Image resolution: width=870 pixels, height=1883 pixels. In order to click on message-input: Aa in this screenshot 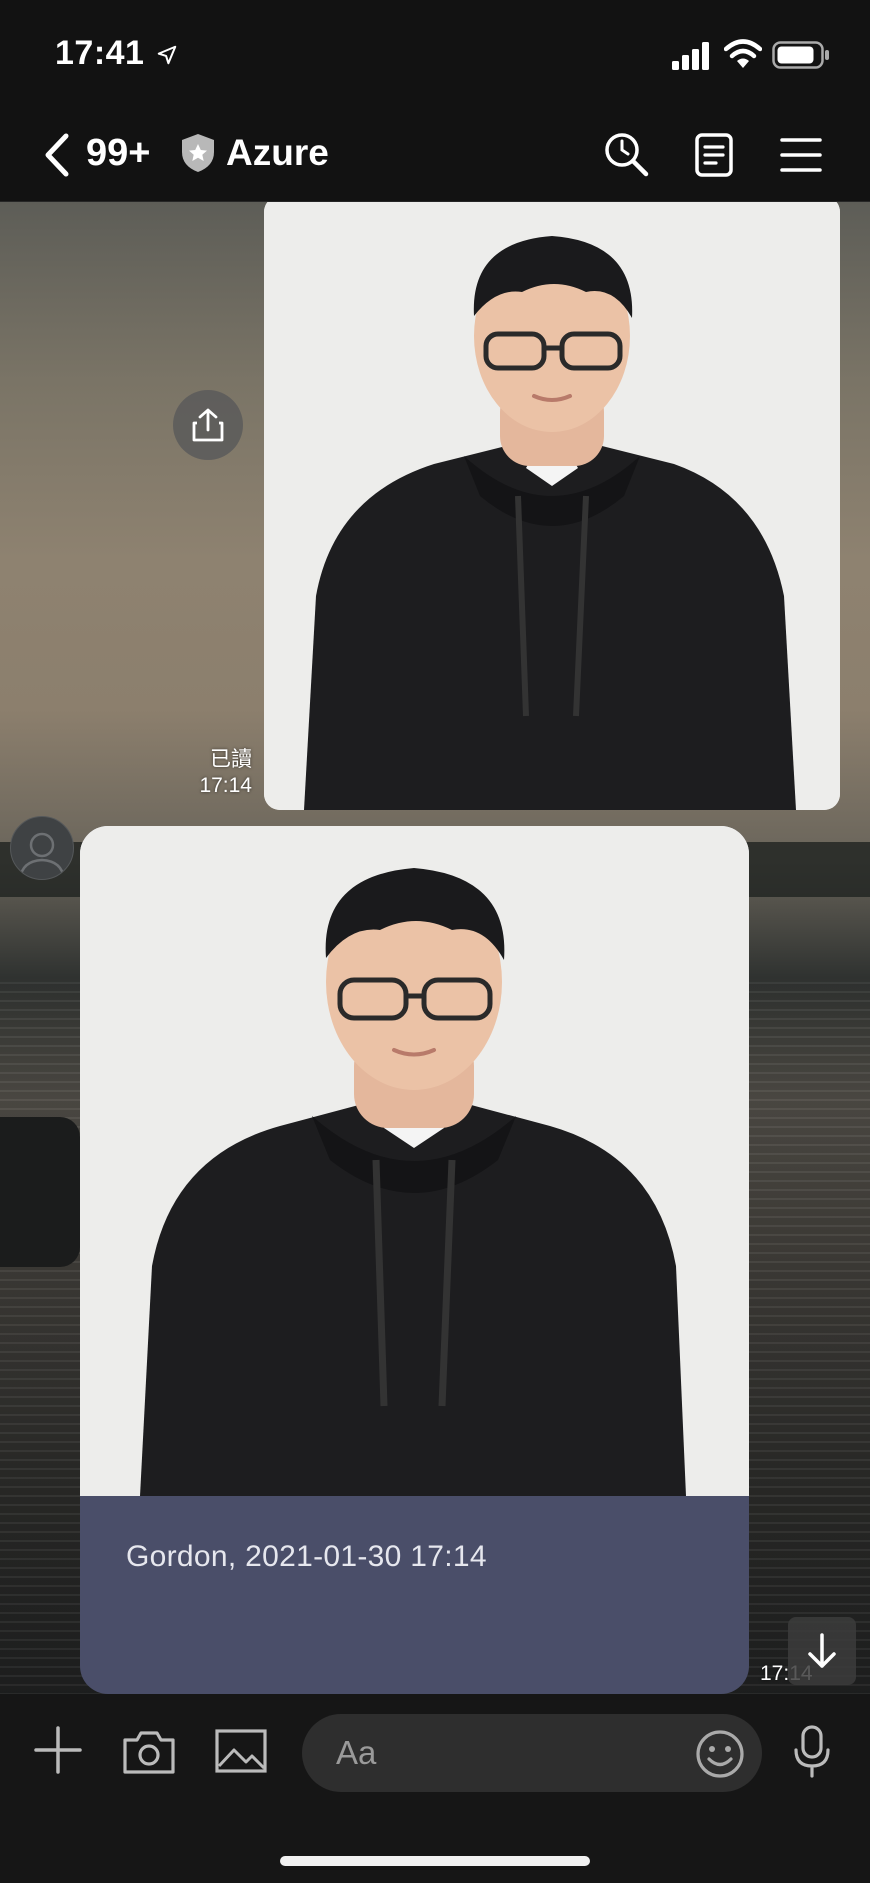, I will do `click(532, 1753)`.